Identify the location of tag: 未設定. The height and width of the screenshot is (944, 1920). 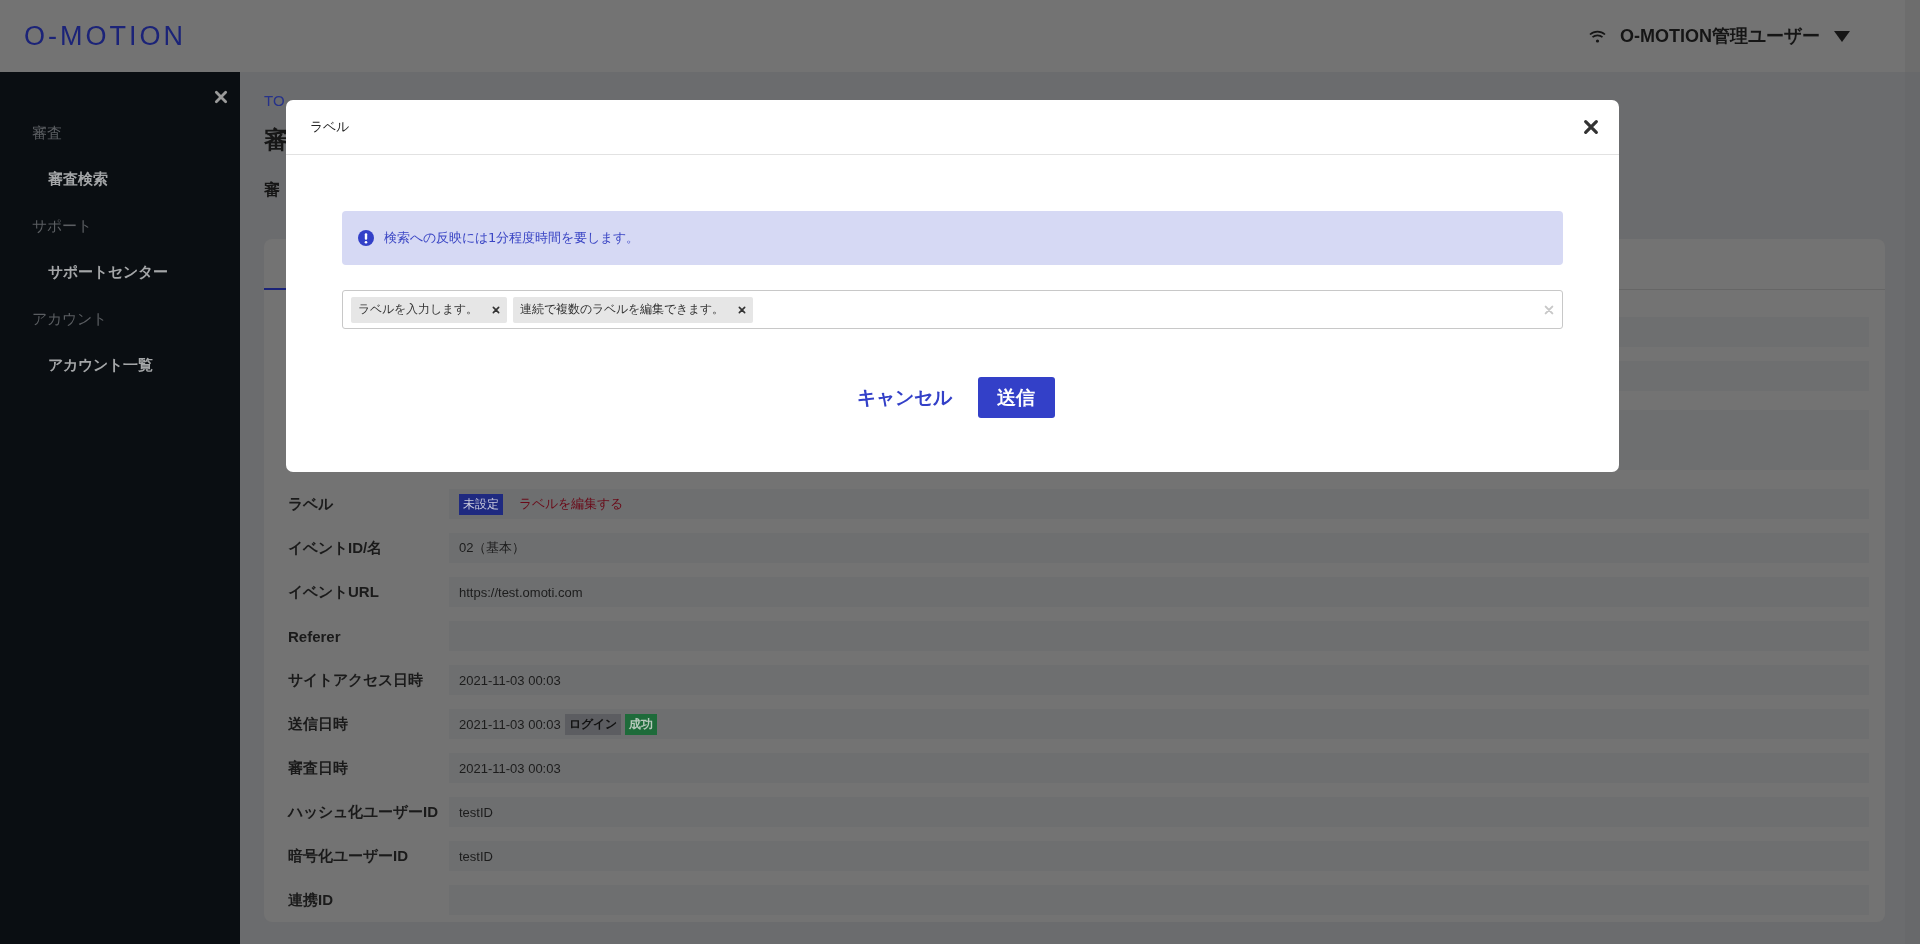
(481, 504).